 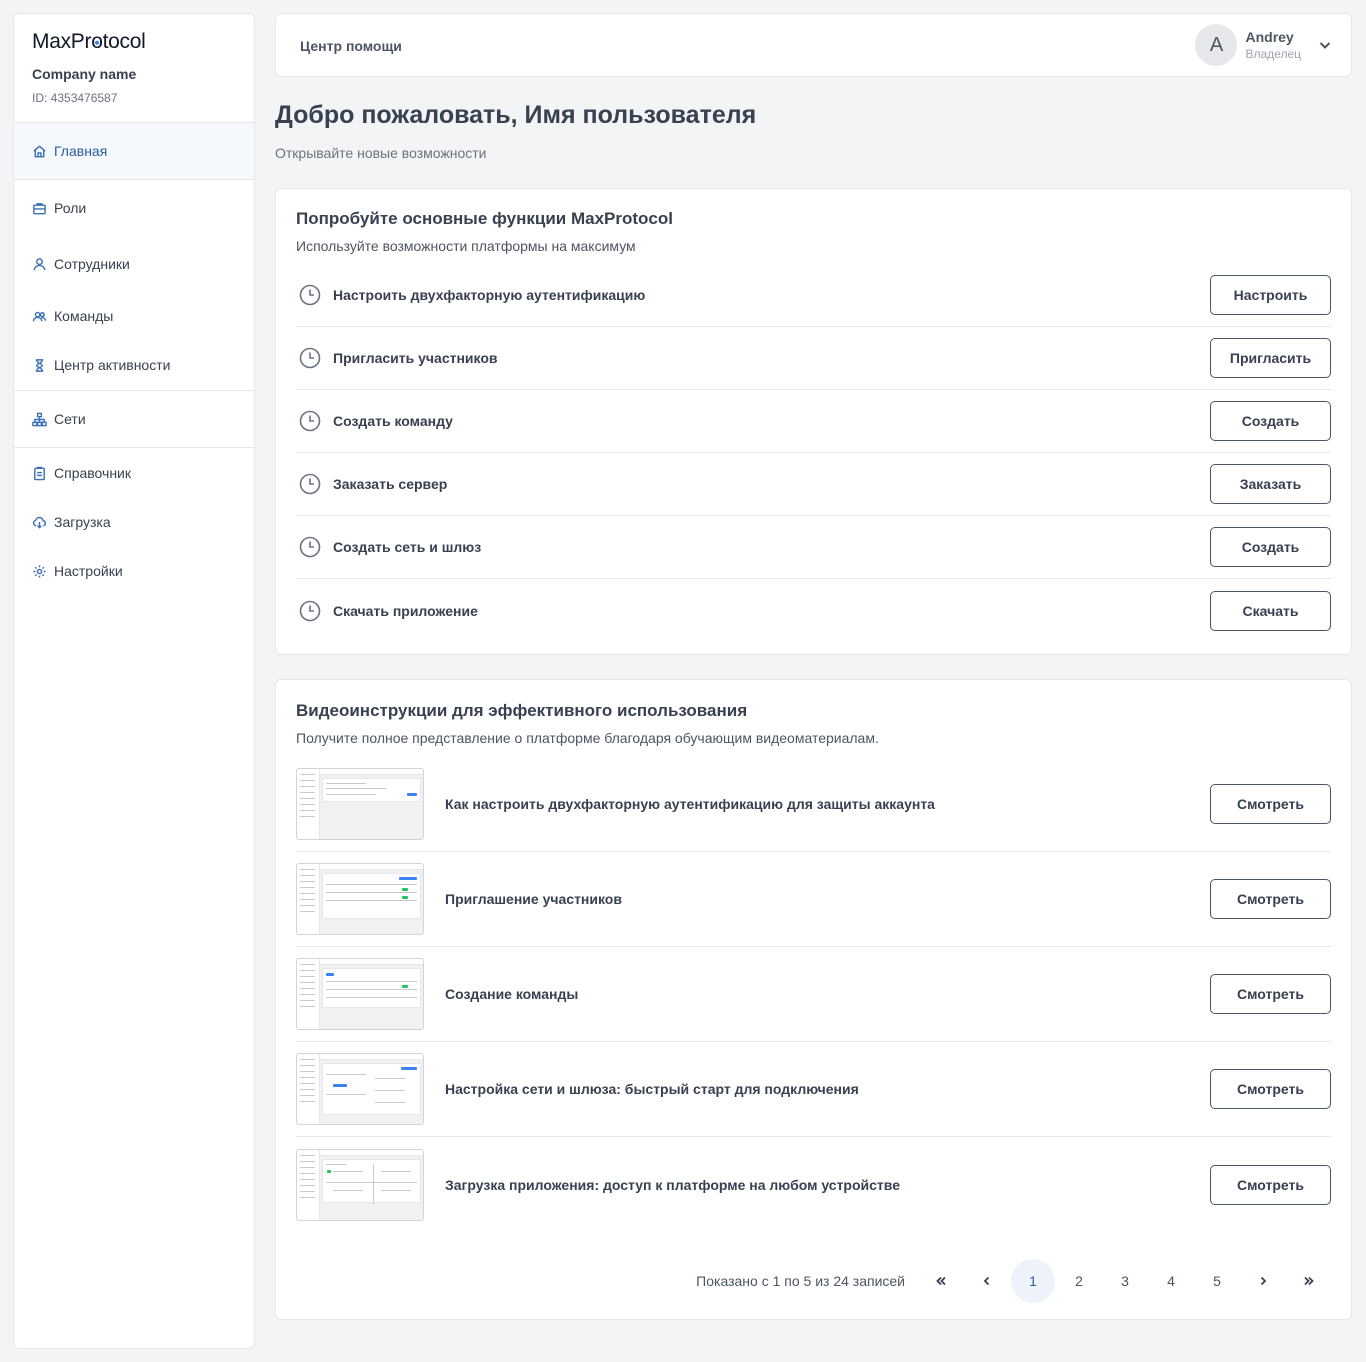 What do you see at coordinates (813, 484) in the screenshot?
I see `feature-row: Заказать сервер Заказать` at bounding box center [813, 484].